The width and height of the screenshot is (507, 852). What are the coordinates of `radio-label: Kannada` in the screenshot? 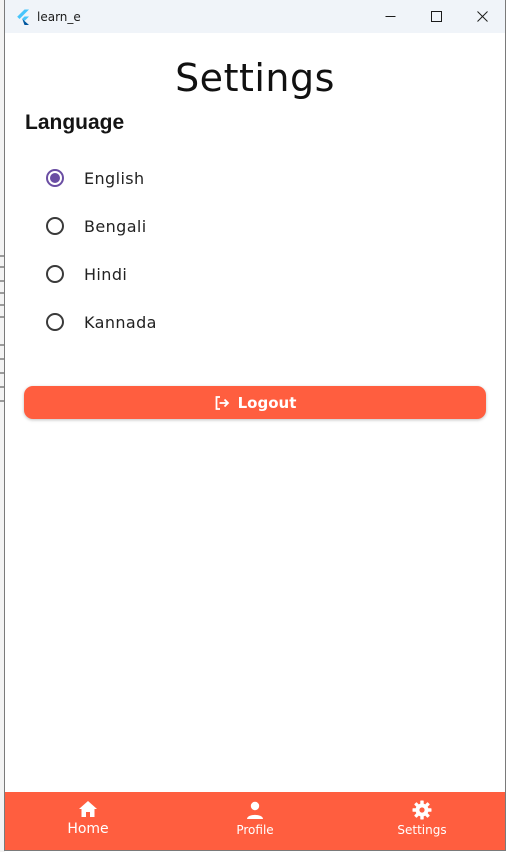 It's located at (120, 322).